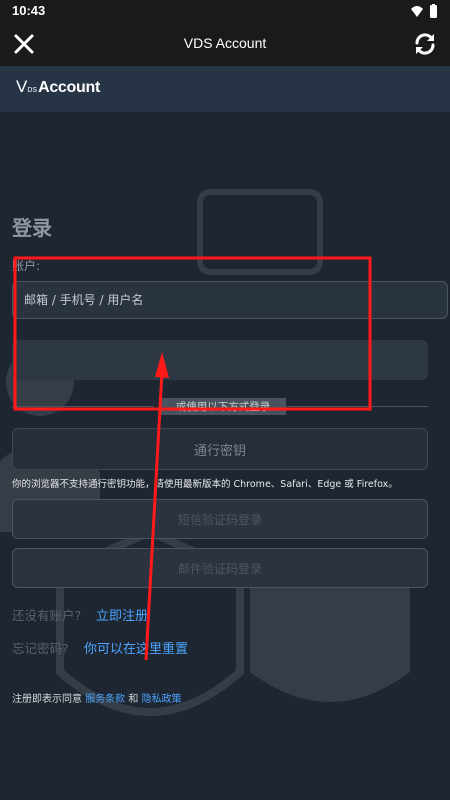 The width and height of the screenshot is (450, 800). Describe the element at coordinates (47, 615) in the screenshot. I see `no-account-text: 还没有账户?` at that location.